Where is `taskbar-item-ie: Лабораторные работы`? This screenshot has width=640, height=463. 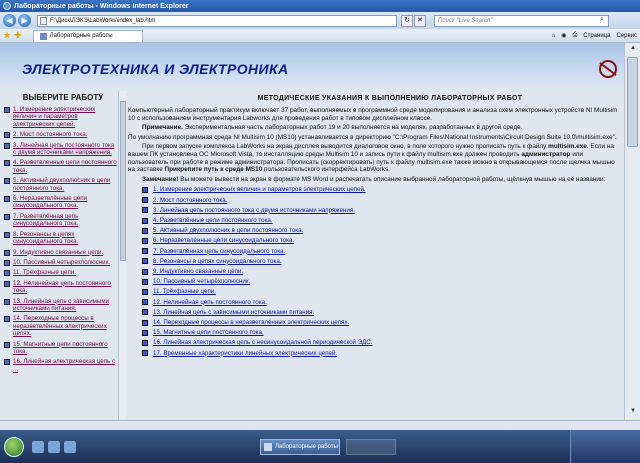 taskbar-item-ie: Лабораторные работы is located at coordinates (300, 446).